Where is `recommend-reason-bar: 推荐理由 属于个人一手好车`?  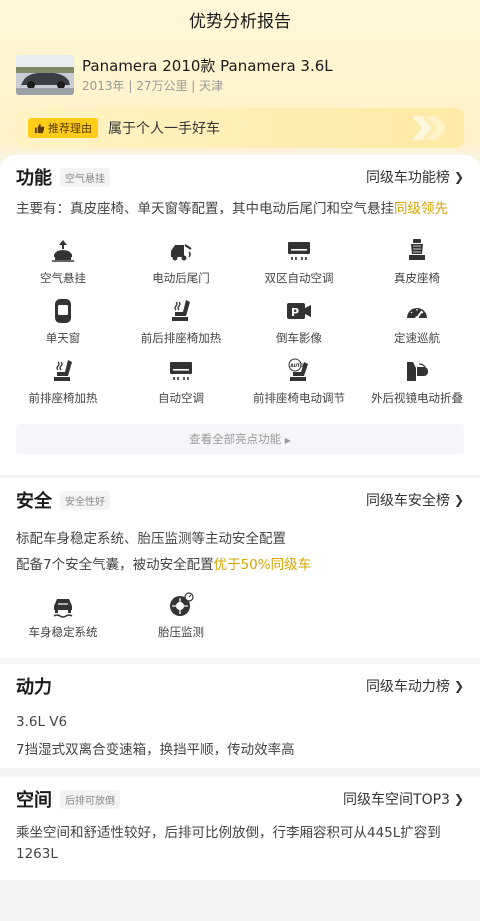
recommend-reason-bar: 推荐理由 属于个人一手好车 is located at coordinates (240, 128).